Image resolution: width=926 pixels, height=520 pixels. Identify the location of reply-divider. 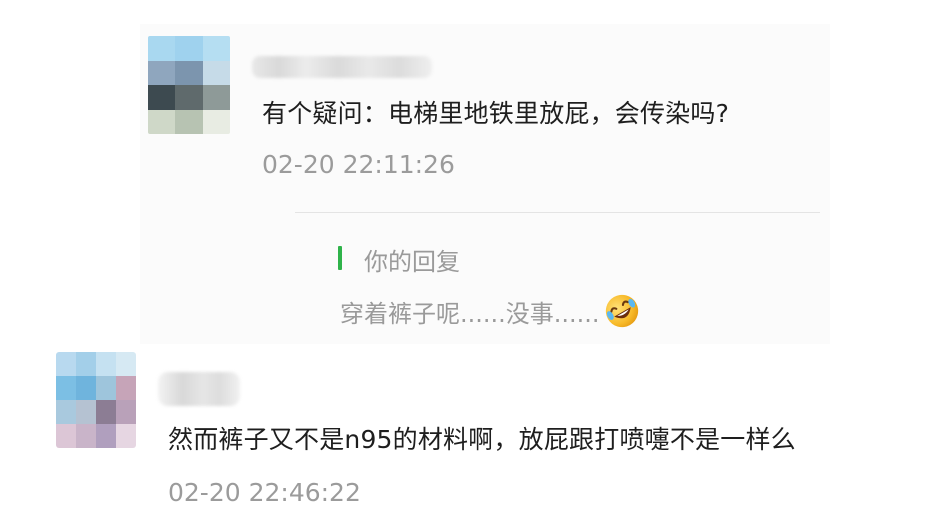
(557, 212).